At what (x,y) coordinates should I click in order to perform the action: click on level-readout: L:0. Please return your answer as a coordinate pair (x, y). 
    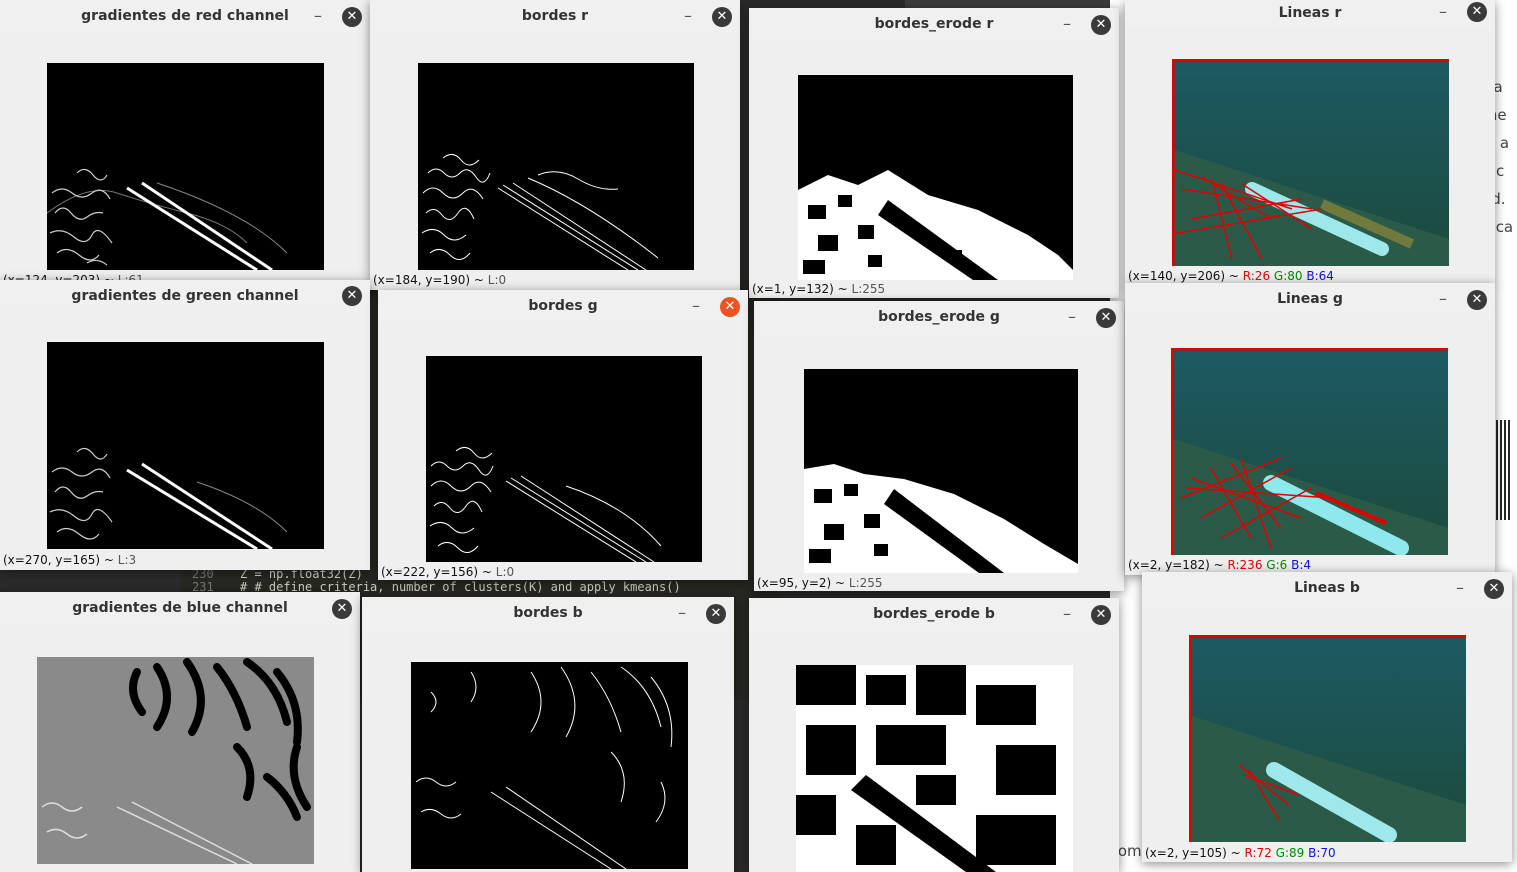
    Looking at the image, I should click on (505, 572).